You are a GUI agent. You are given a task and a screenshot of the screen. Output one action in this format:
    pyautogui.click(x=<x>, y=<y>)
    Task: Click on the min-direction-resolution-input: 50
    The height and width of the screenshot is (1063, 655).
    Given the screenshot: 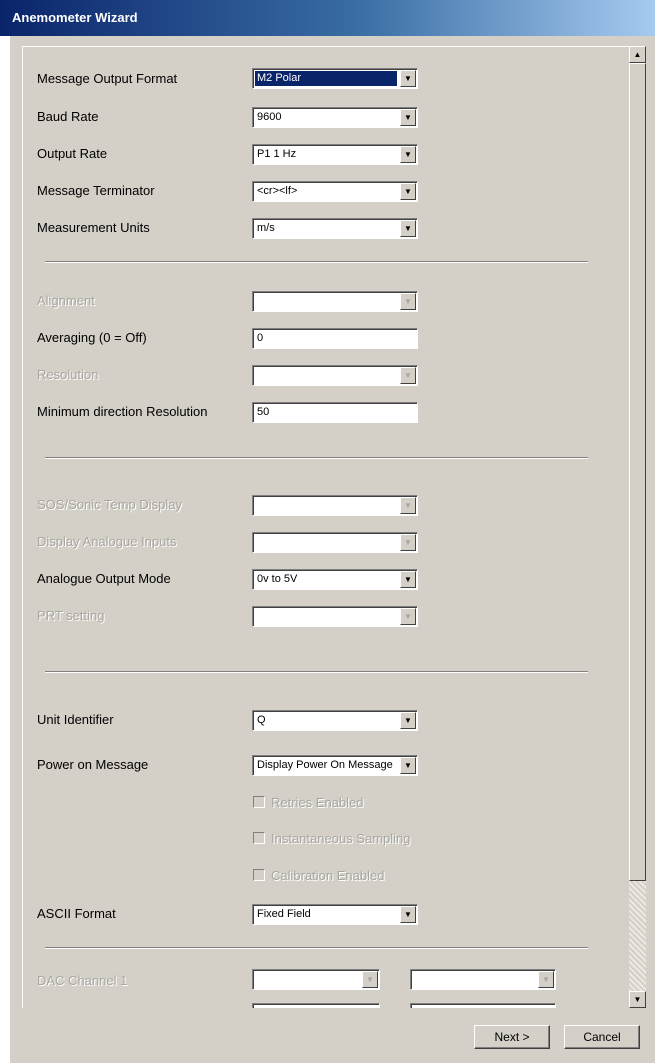 What is the action you would take?
    pyautogui.click(x=335, y=412)
    